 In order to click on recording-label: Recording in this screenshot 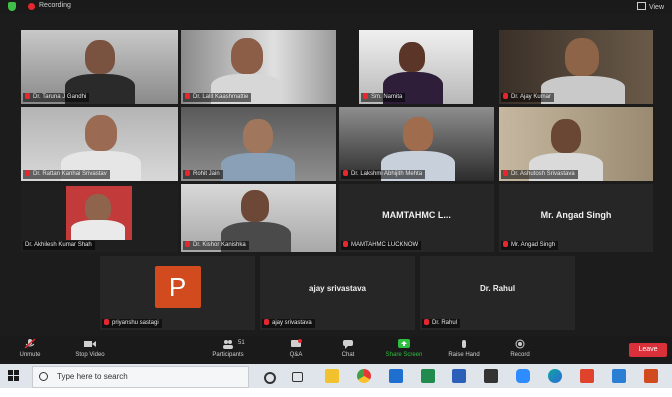, I will do `click(55, 5)`.